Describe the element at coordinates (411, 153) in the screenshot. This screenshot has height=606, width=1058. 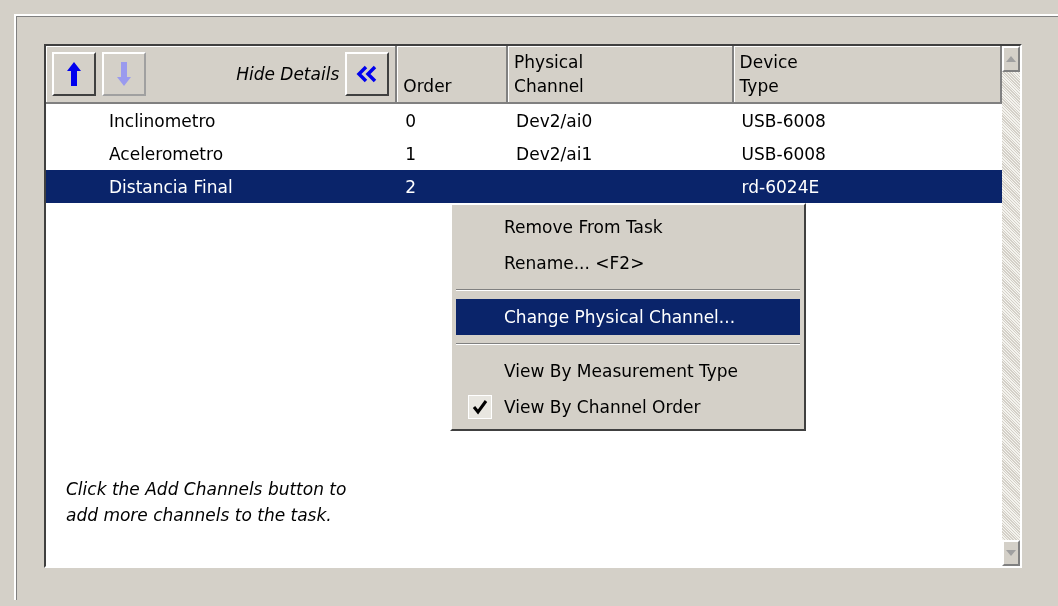
I see `order-cell-text: 1` at that location.